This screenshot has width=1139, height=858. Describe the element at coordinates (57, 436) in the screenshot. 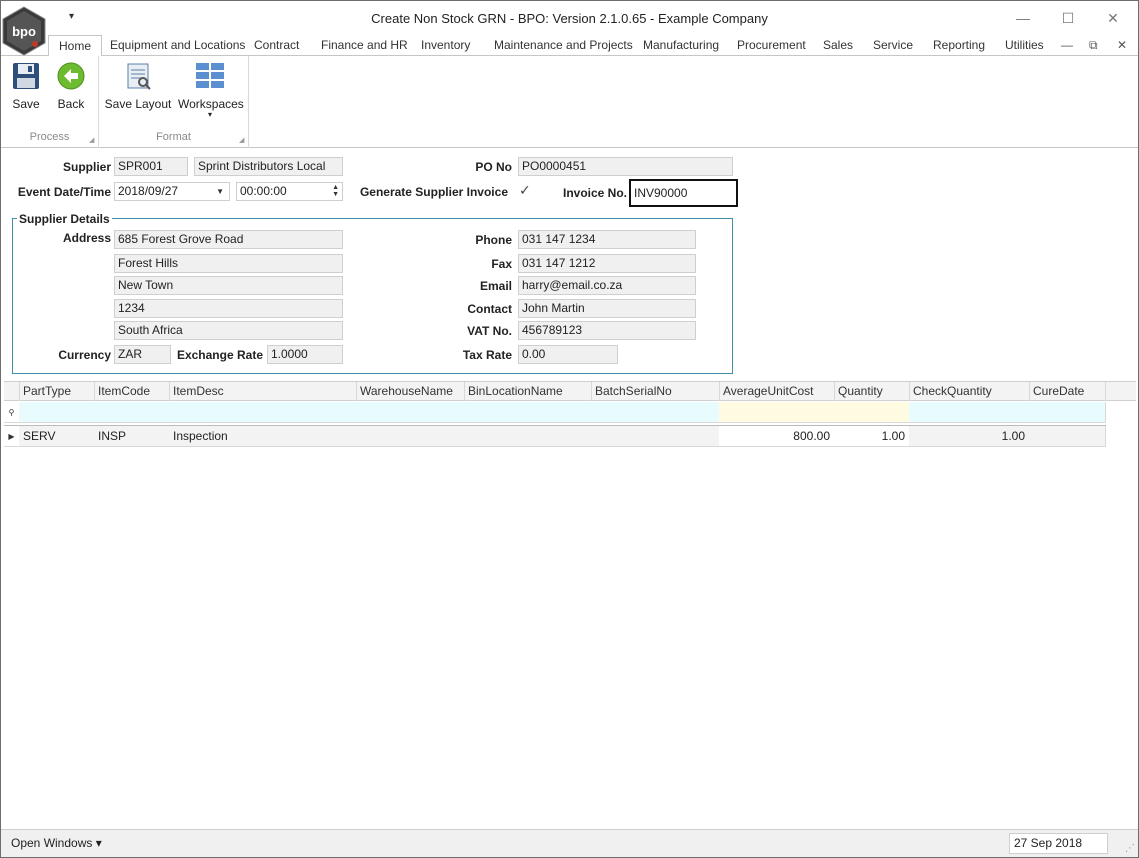

I see `cell-parttype: SERV` at that location.